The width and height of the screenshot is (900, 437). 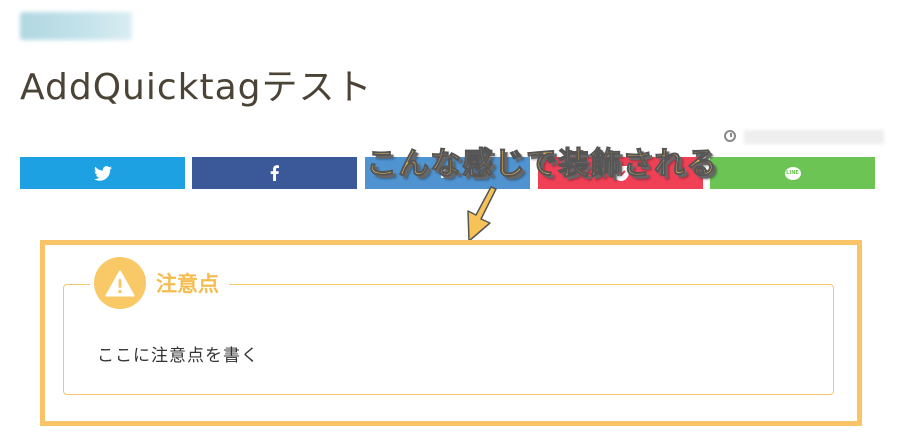 I want to click on post-date-blurred, so click(x=814, y=137).